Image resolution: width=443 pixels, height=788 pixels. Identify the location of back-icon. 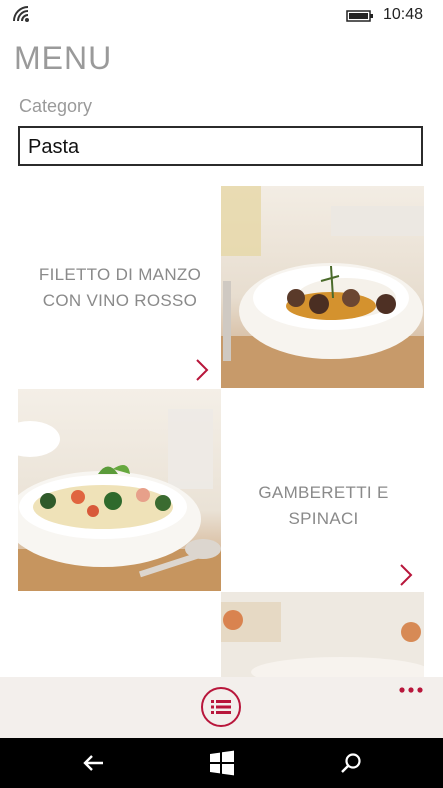
(93, 763).